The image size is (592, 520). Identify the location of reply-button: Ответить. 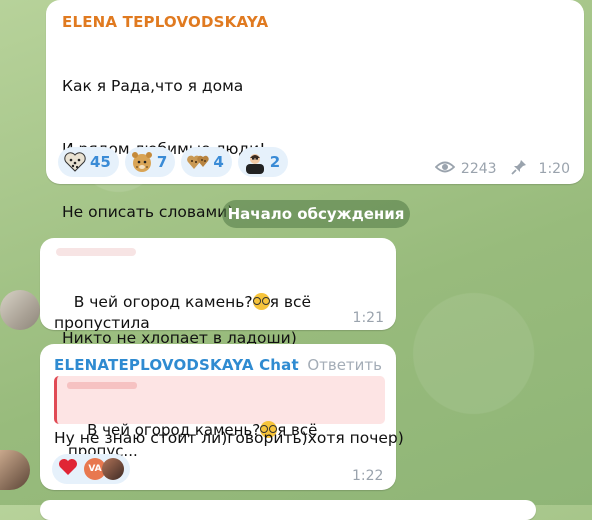
(344, 365).